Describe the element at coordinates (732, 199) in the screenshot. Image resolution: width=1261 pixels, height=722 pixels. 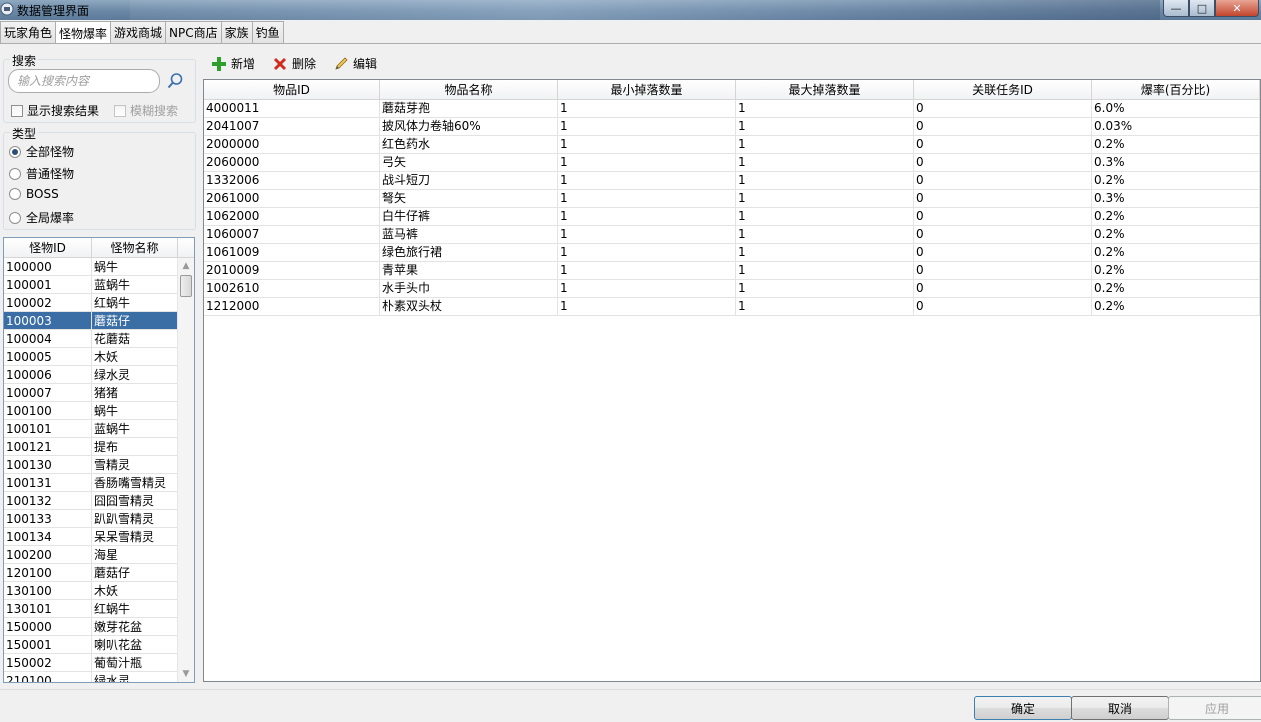
I see `drop-table-row: 2061000 弩矢 1 1 0 0.3%` at that location.